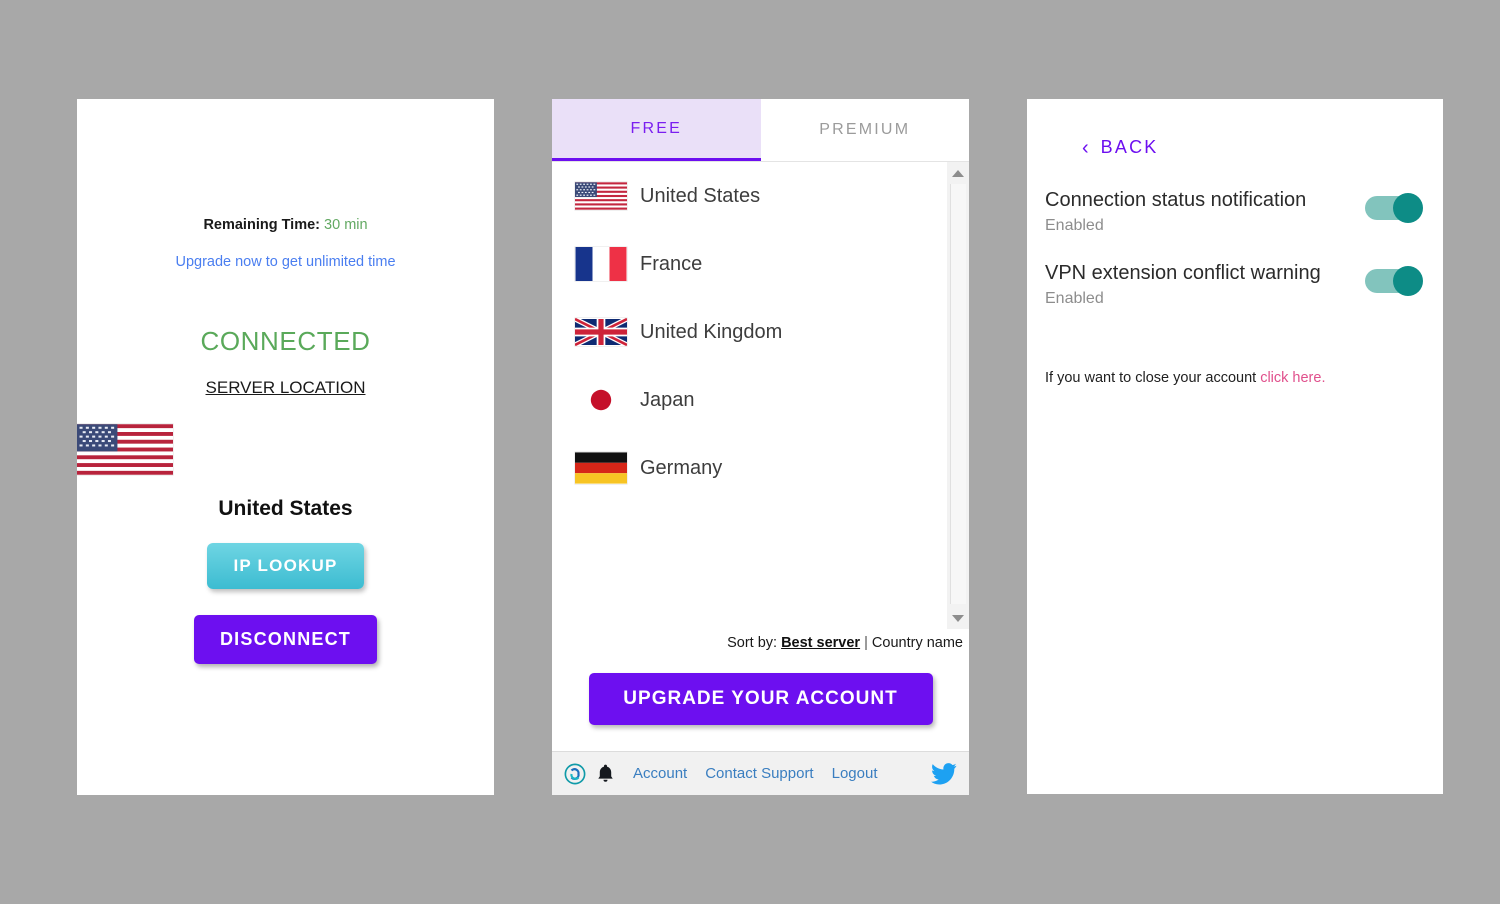 The image size is (1500, 904). I want to click on tab-premium: PREMIUM, so click(864, 130).